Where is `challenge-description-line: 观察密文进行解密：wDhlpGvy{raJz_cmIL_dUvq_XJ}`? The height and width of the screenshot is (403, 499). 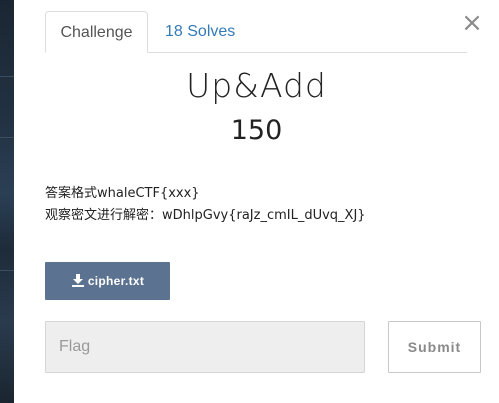
challenge-description-line: 观察密文进行解密：wDhlpGvy{raJz_cmIL_dUvq_XJ} is located at coordinates (205, 215).